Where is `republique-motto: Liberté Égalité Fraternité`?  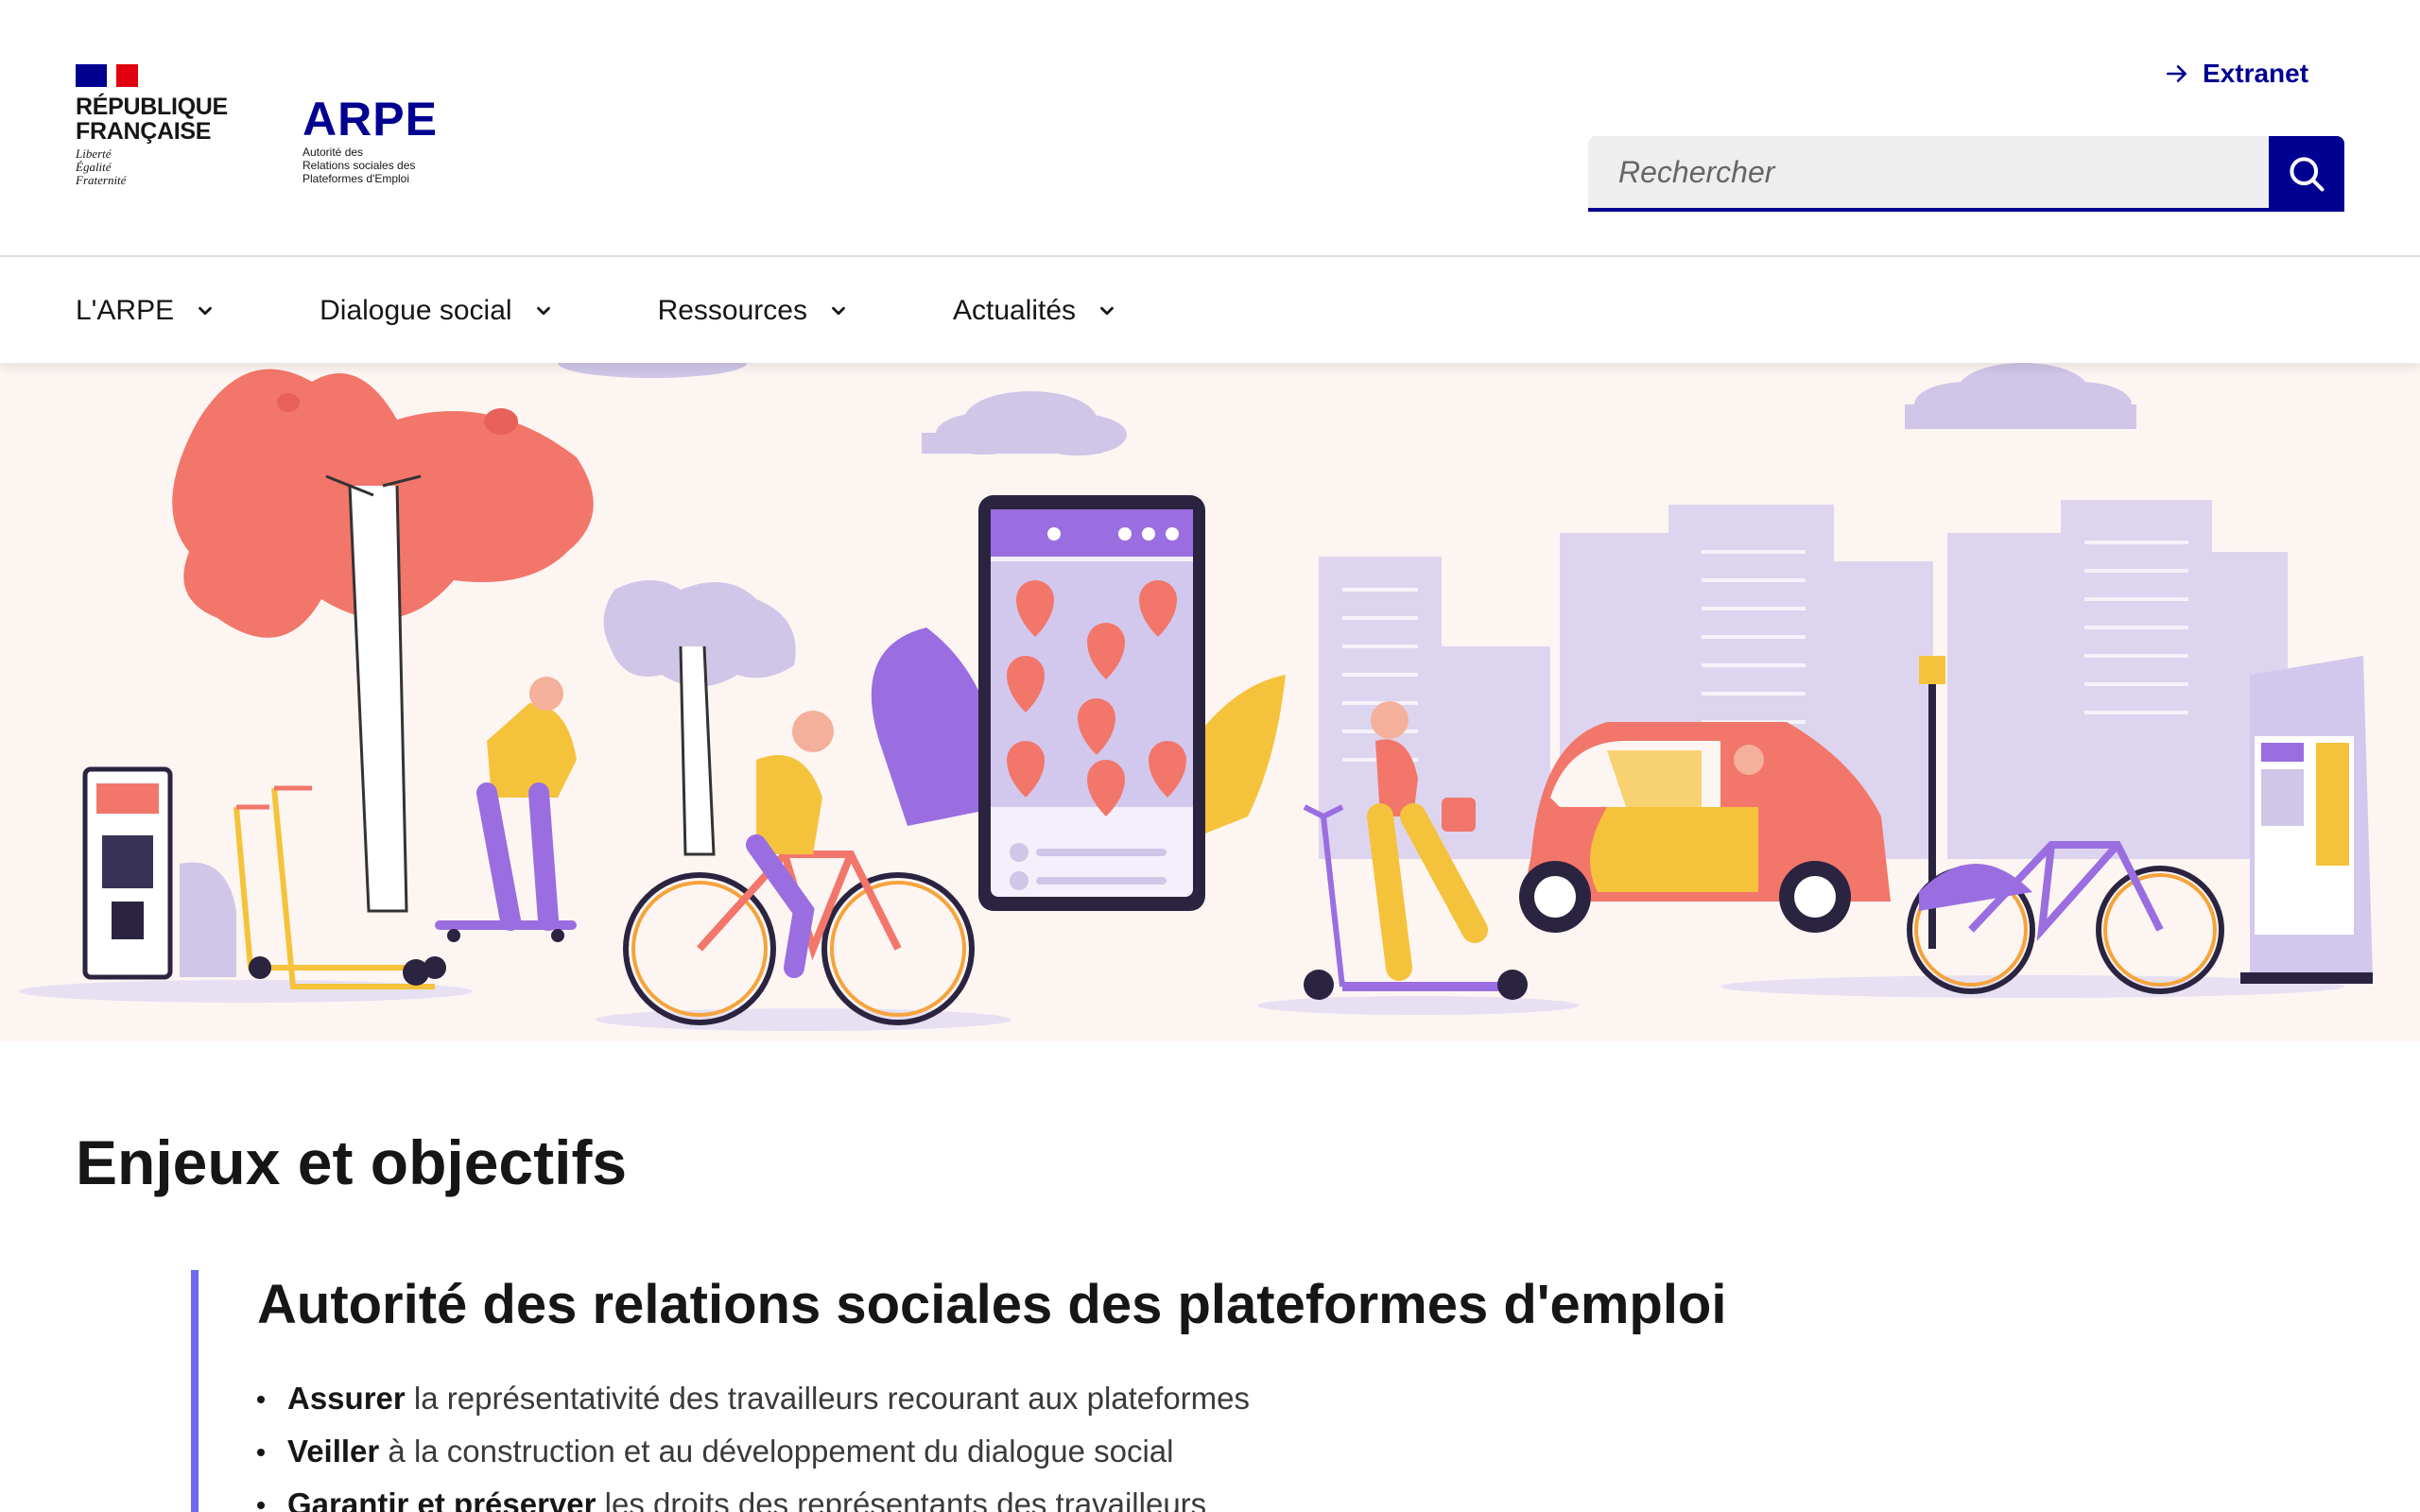 republique-motto: Liberté Égalité Fraternité is located at coordinates (101, 166).